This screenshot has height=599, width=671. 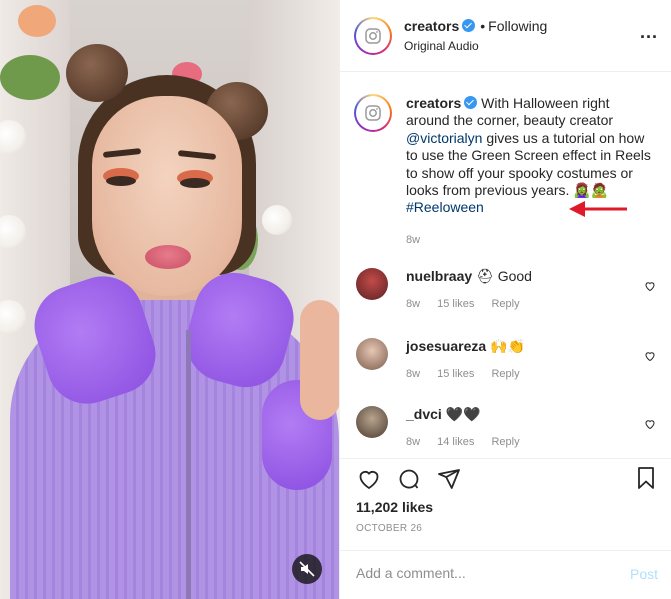 I want to click on comment-item: josesuareza 🙌👏 8w 15 likes Reply, so click(x=506, y=362).